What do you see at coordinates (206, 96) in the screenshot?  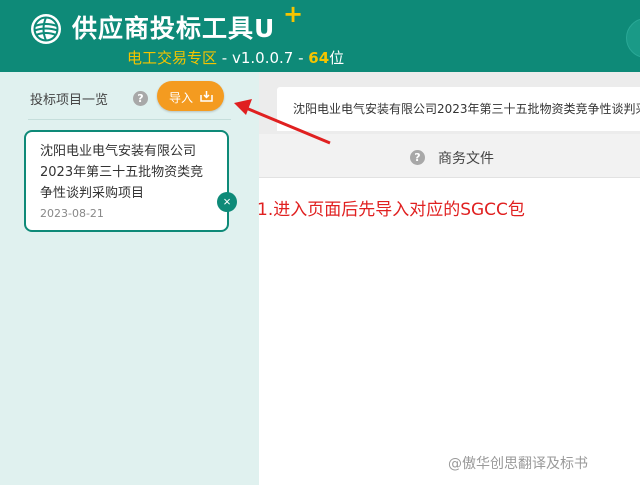 I see `import-icon` at bounding box center [206, 96].